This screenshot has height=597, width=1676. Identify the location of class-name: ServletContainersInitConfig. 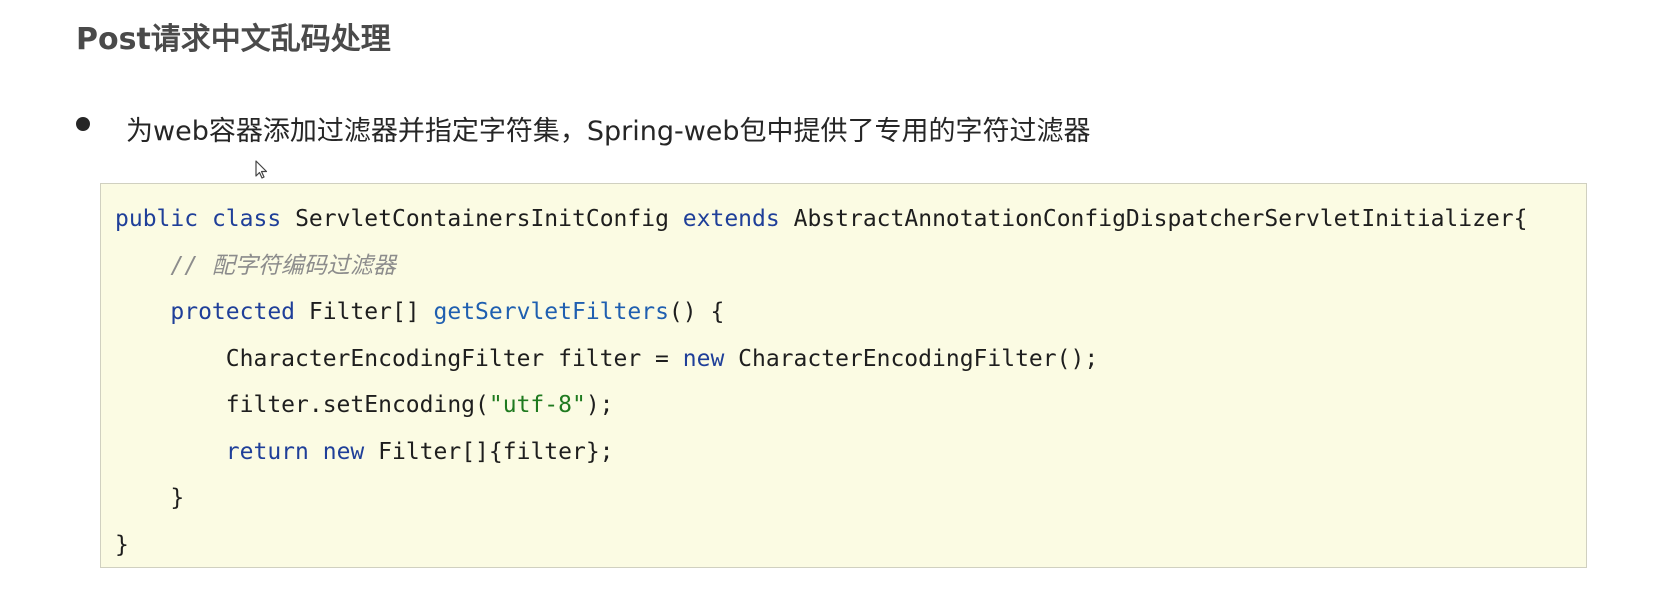
(482, 219).